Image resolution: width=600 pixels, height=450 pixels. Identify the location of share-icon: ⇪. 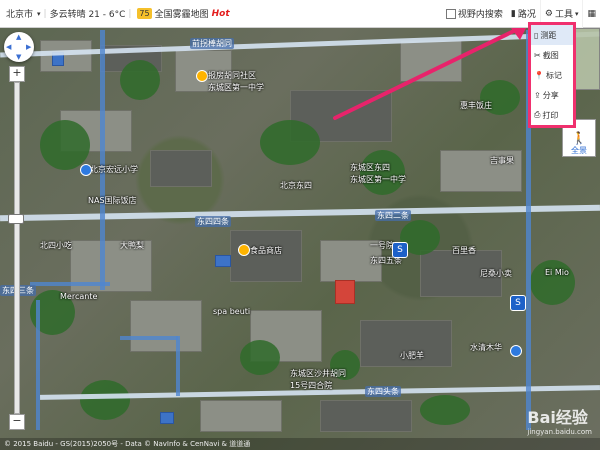
(537, 95).